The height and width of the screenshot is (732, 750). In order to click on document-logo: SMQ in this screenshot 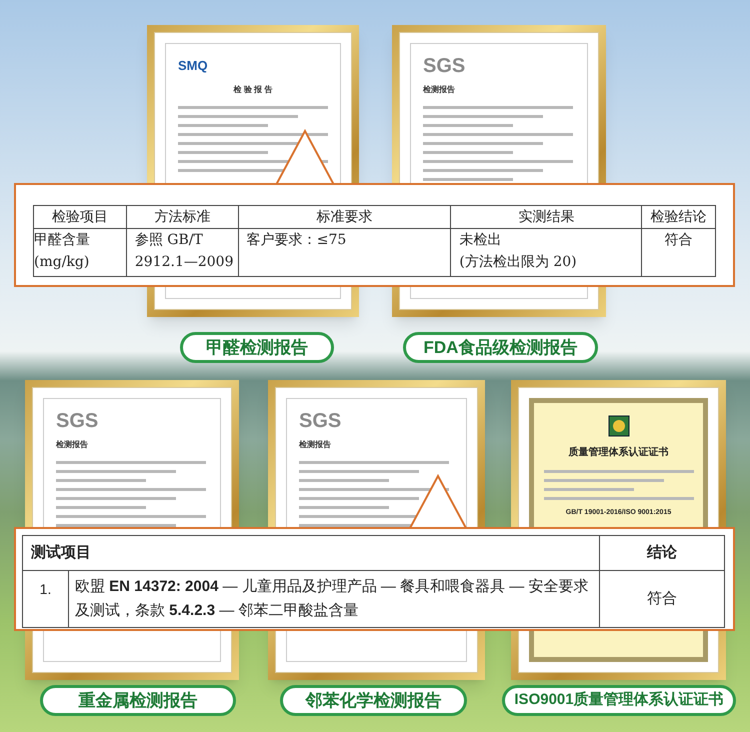, I will do `click(193, 66)`.